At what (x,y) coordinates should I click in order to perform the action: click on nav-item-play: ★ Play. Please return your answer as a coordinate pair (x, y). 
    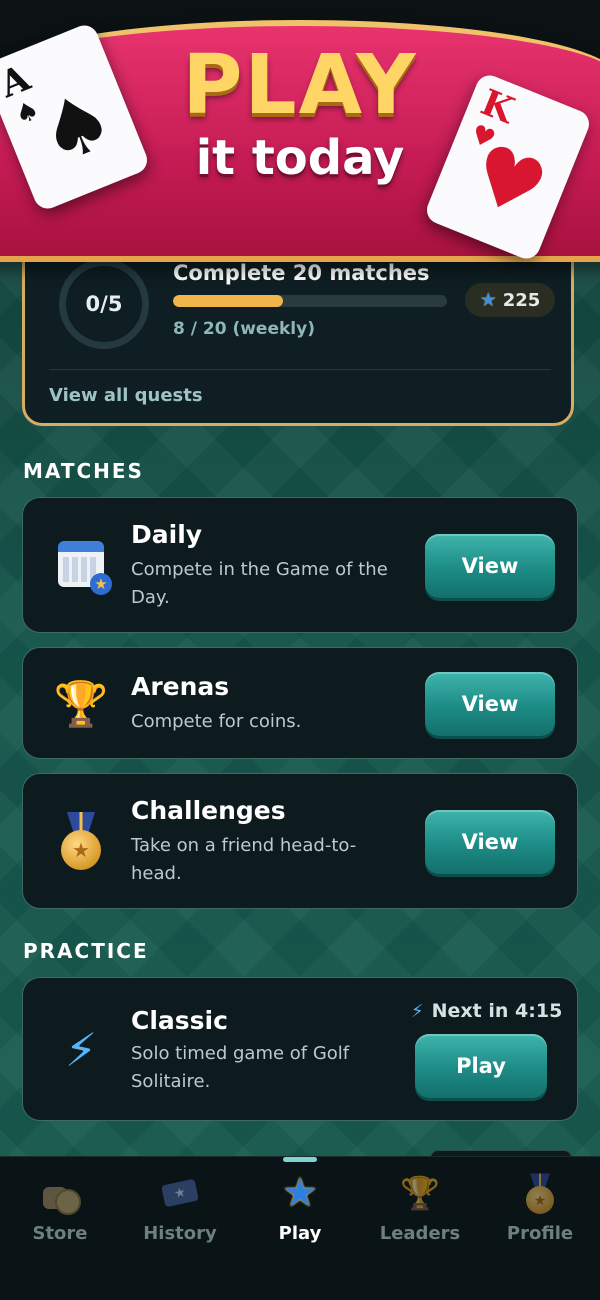
    Looking at the image, I should click on (300, 1207).